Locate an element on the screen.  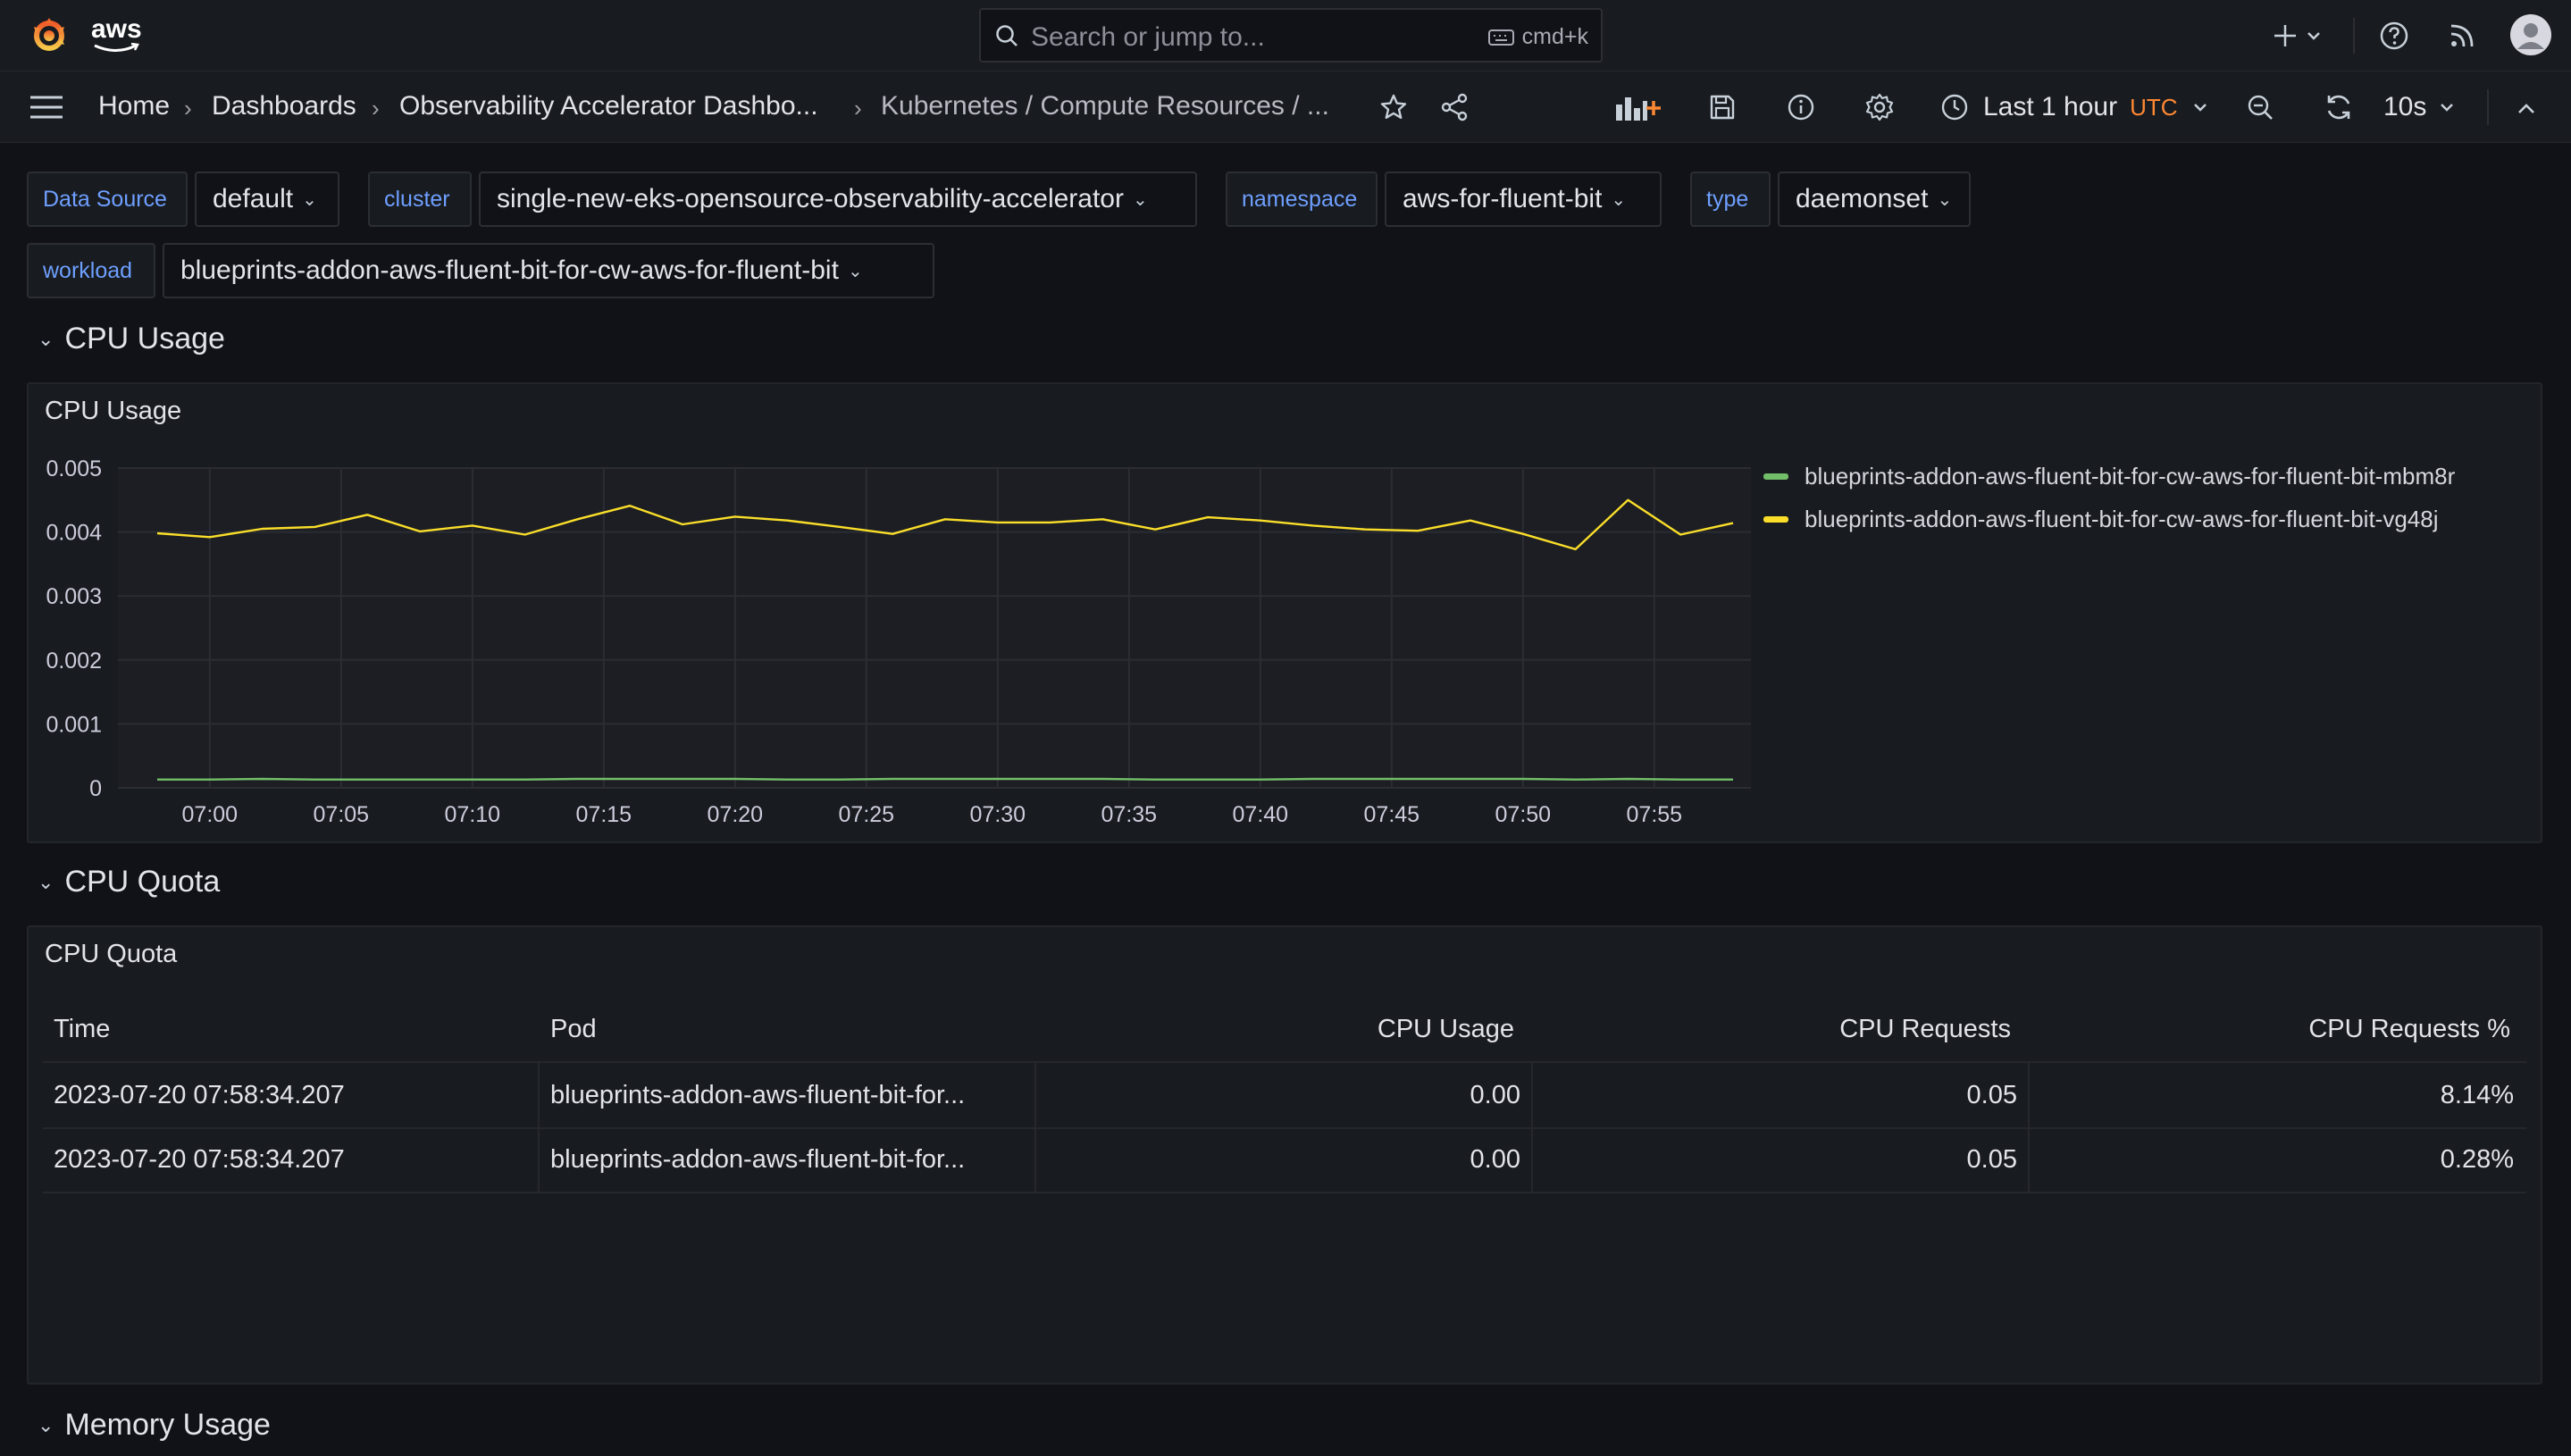
x-tick-label: 07:25 is located at coordinates (867, 814).